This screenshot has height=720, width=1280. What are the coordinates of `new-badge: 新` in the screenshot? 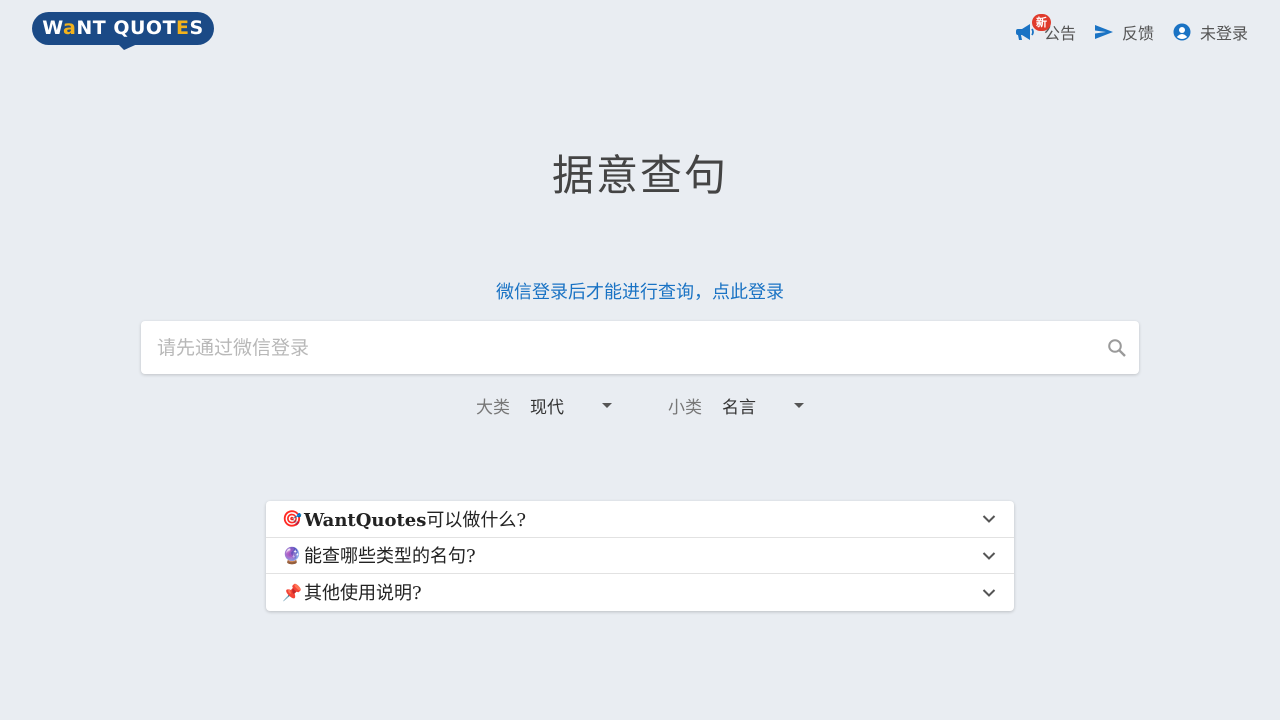 It's located at (1041, 22).